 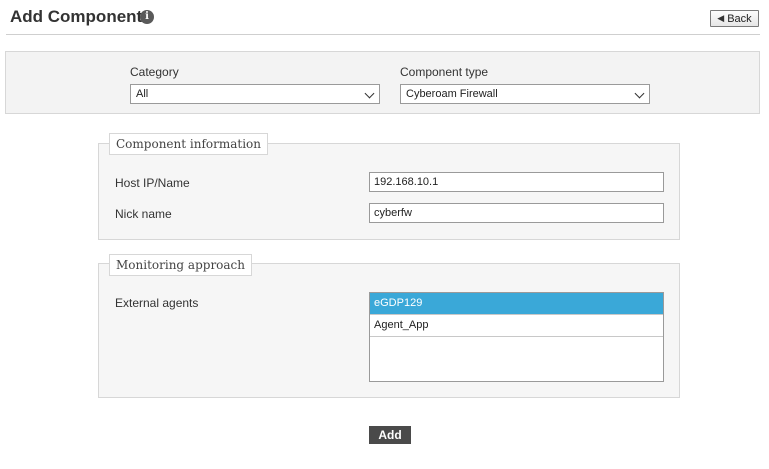 What do you see at coordinates (452, 94) in the screenshot?
I see `component-type-select-value: Cyberoam Firewall` at bounding box center [452, 94].